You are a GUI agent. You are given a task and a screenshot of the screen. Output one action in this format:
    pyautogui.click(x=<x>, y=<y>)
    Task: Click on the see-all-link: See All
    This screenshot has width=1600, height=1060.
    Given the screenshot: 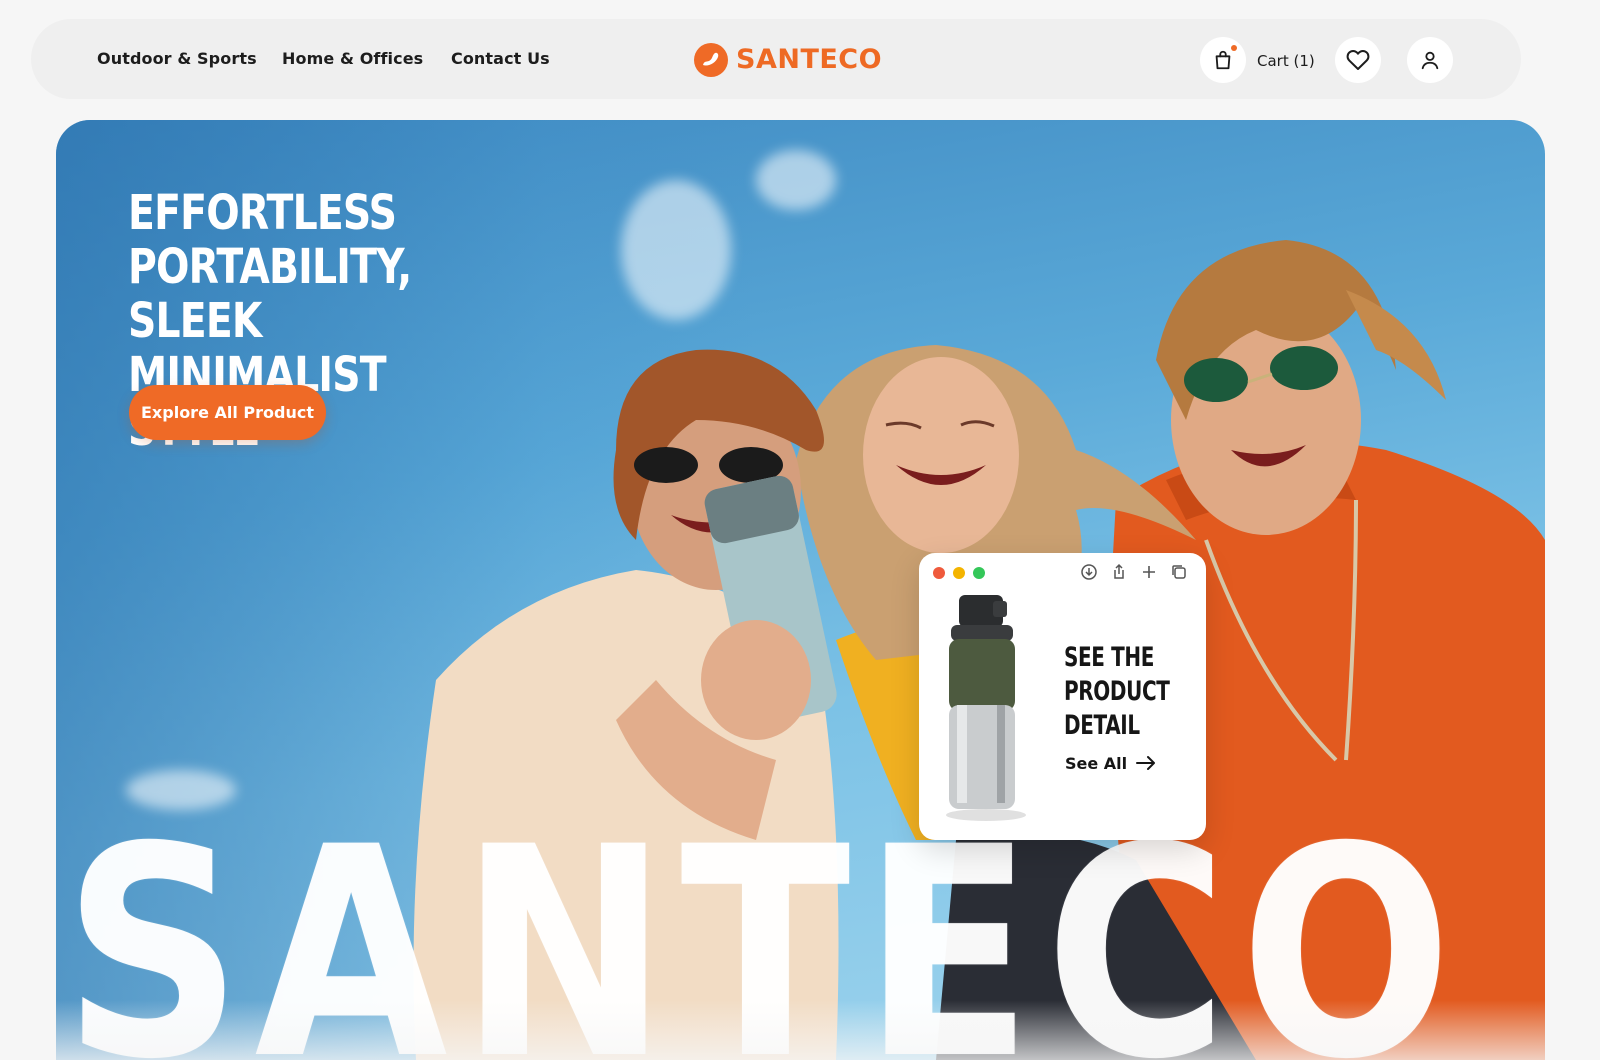 What is the action you would take?
    pyautogui.click(x=1111, y=763)
    